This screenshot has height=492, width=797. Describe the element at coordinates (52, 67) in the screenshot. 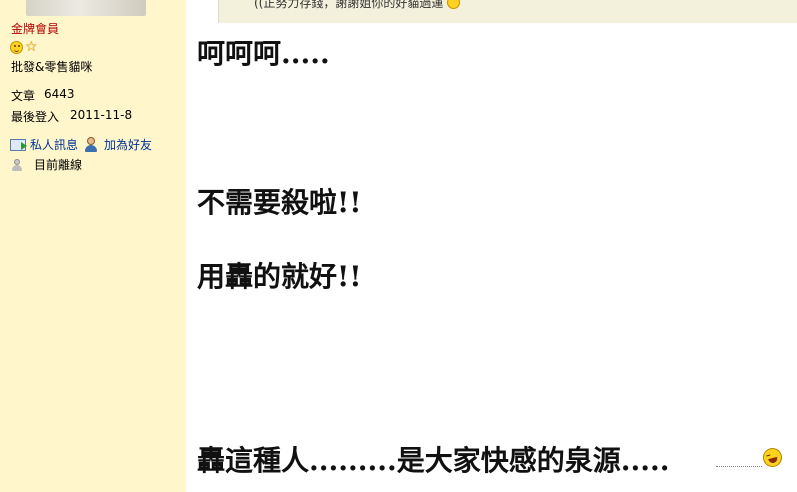

I see `user-custom-title: 批發&零售貓咪` at that location.